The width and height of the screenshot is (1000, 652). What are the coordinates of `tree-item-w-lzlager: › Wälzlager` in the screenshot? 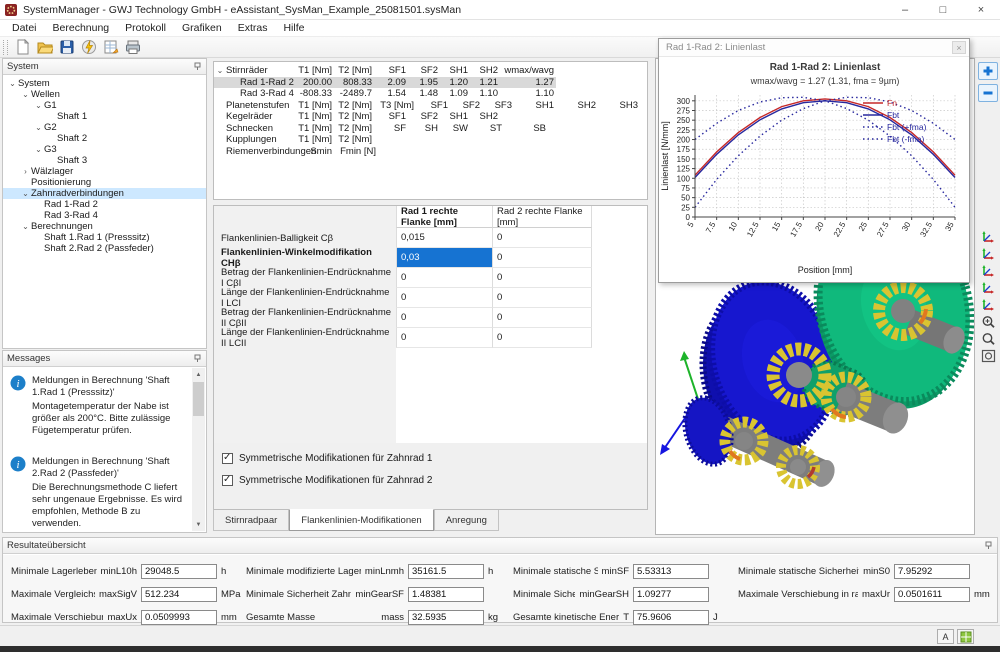 It's located at (104, 171).